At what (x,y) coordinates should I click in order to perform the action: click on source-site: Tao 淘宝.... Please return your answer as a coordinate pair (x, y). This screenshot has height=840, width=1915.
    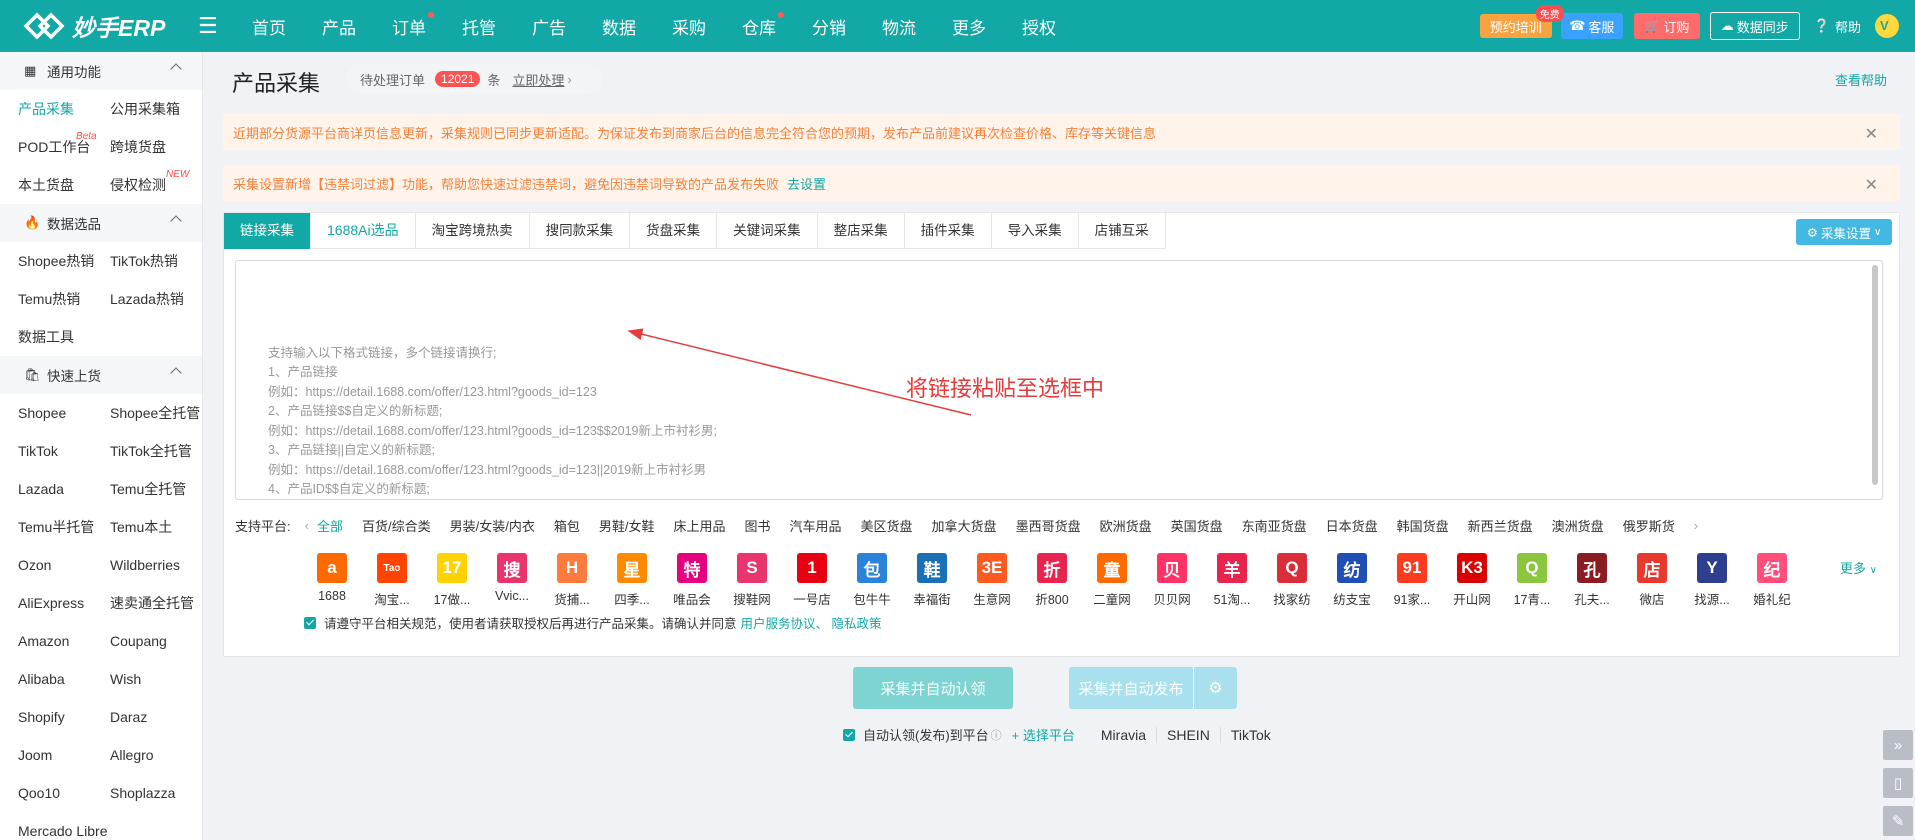
    Looking at the image, I should click on (392, 580).